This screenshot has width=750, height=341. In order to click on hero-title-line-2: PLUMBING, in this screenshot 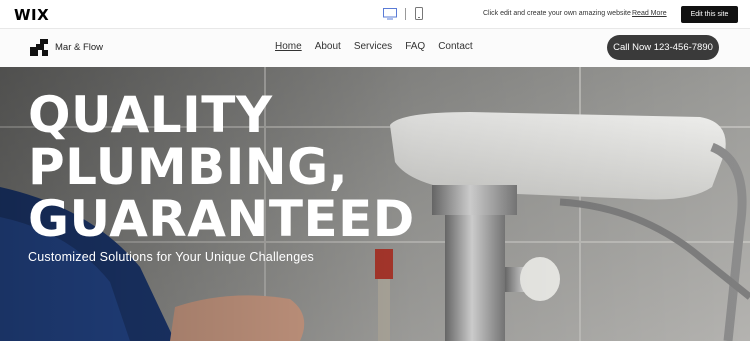, I will do `click(188, 167)`.